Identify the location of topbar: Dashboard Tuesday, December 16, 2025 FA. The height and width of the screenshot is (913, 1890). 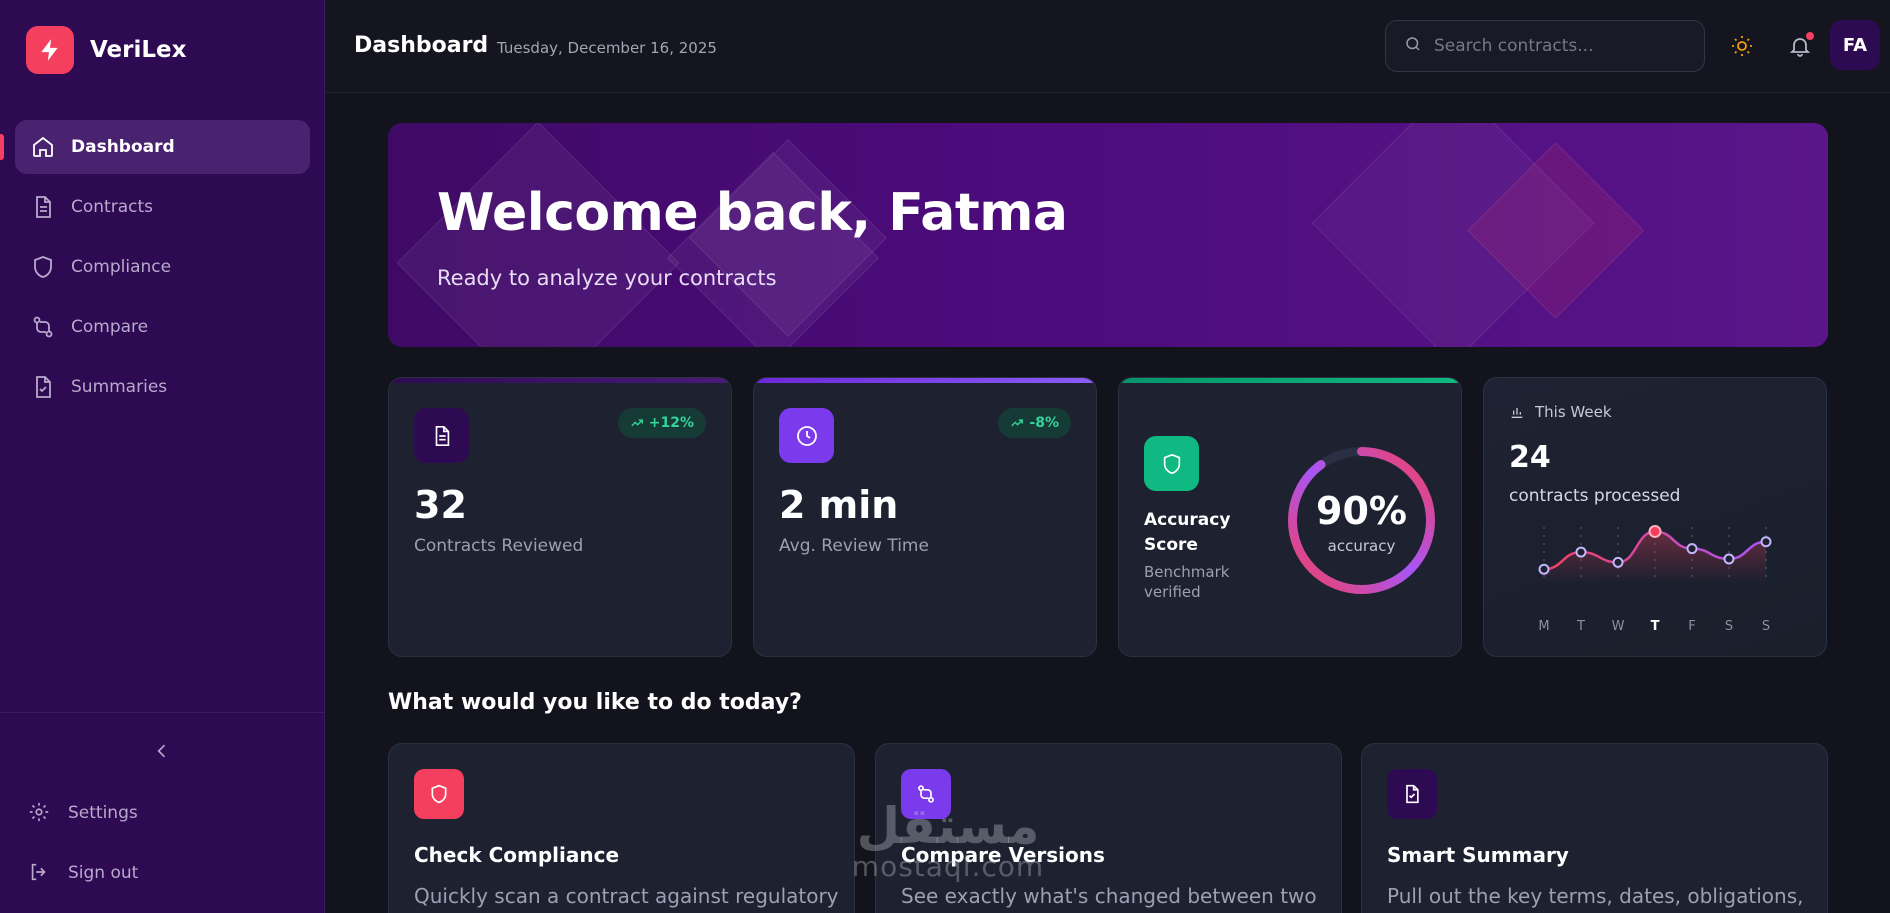
(1107, 46).